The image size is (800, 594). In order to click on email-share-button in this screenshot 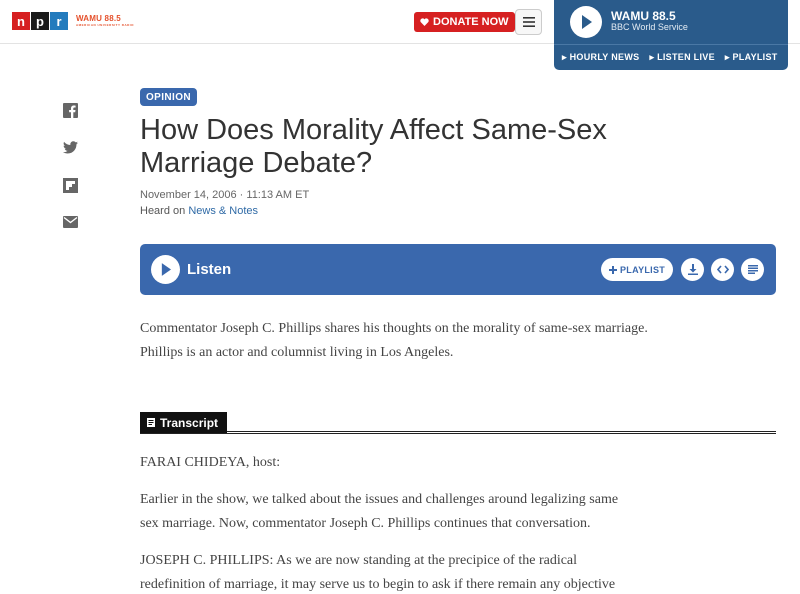, I will do `click(70, 222)`.